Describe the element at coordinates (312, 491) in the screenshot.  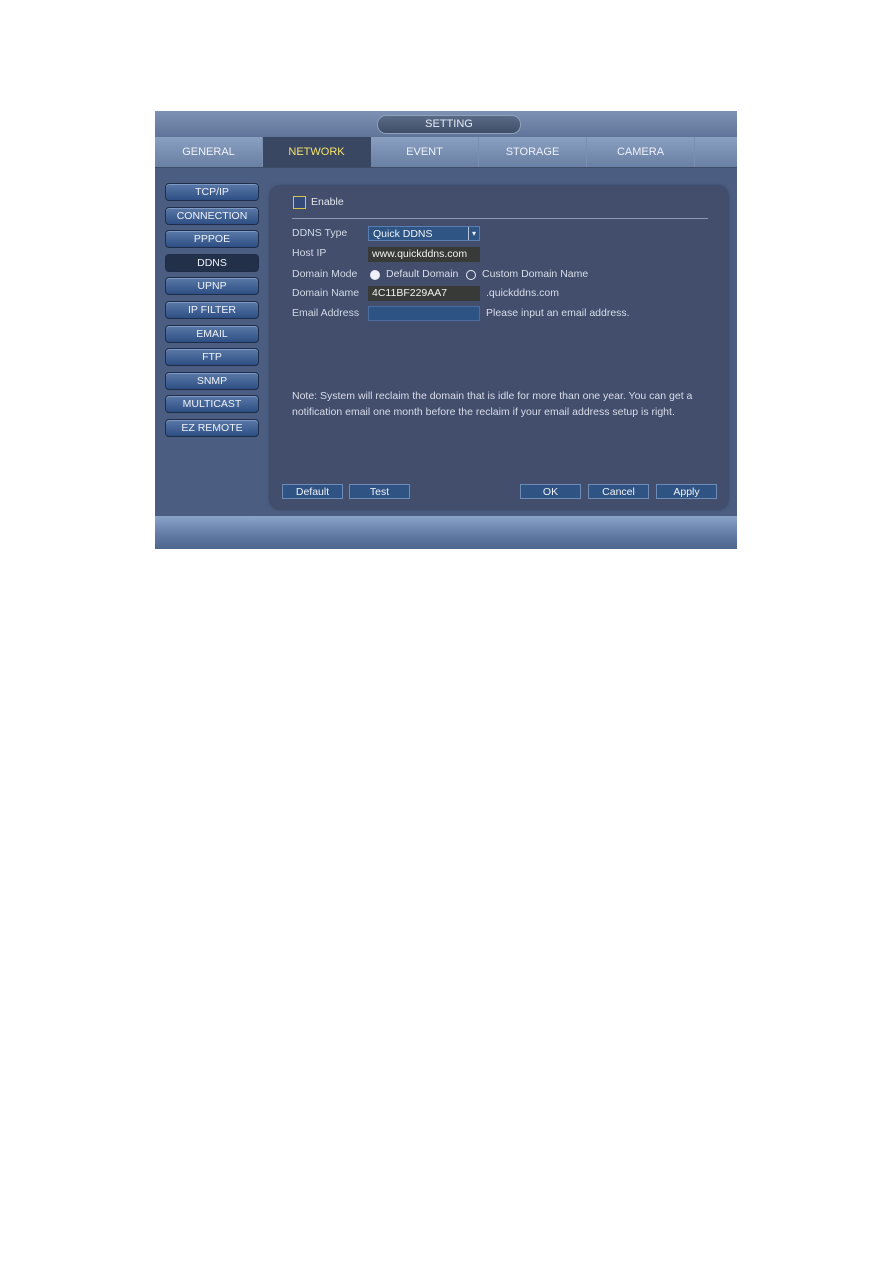
I see `default-button: Default` at that location.